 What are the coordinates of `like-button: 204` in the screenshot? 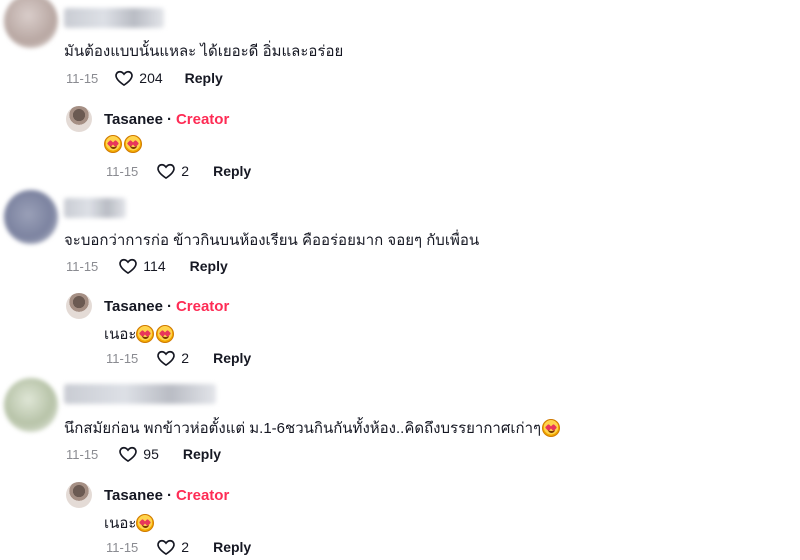 It's located at (138, 78).